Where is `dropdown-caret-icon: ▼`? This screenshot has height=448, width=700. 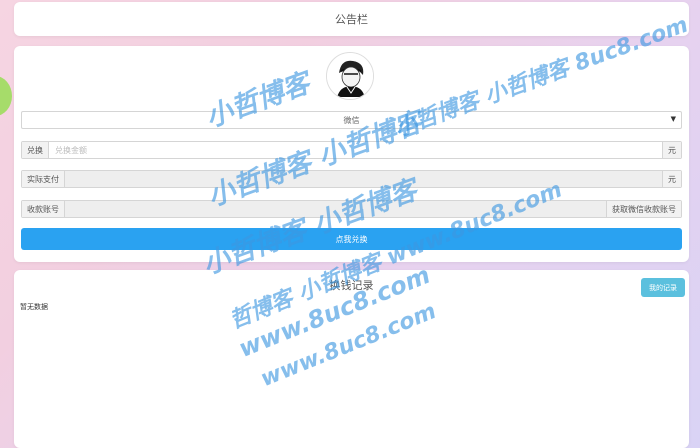 dropdown-caret-icon: ▼ is located at coordinates (673, 119).